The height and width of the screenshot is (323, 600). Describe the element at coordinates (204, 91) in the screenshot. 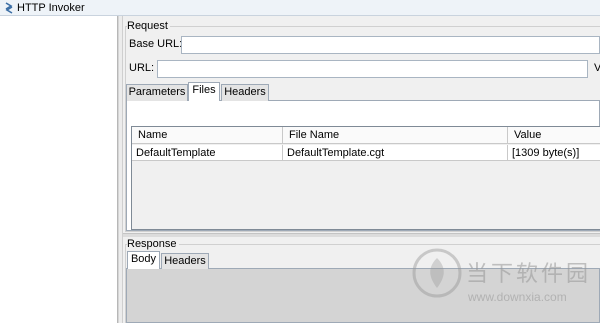

I see `tab-files: Files` at that location.